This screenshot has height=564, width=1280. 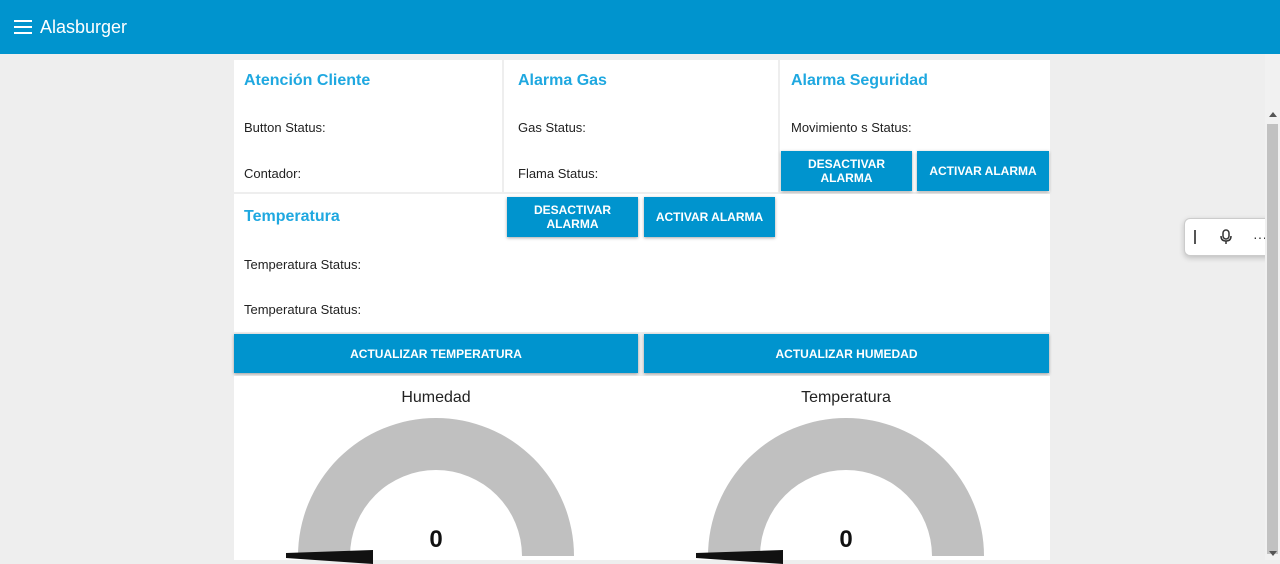 What do you see at coordinates (292, 216) in the screenshot?
I see `temperatura-title: Temperatura` at bounding box center [292, 216].